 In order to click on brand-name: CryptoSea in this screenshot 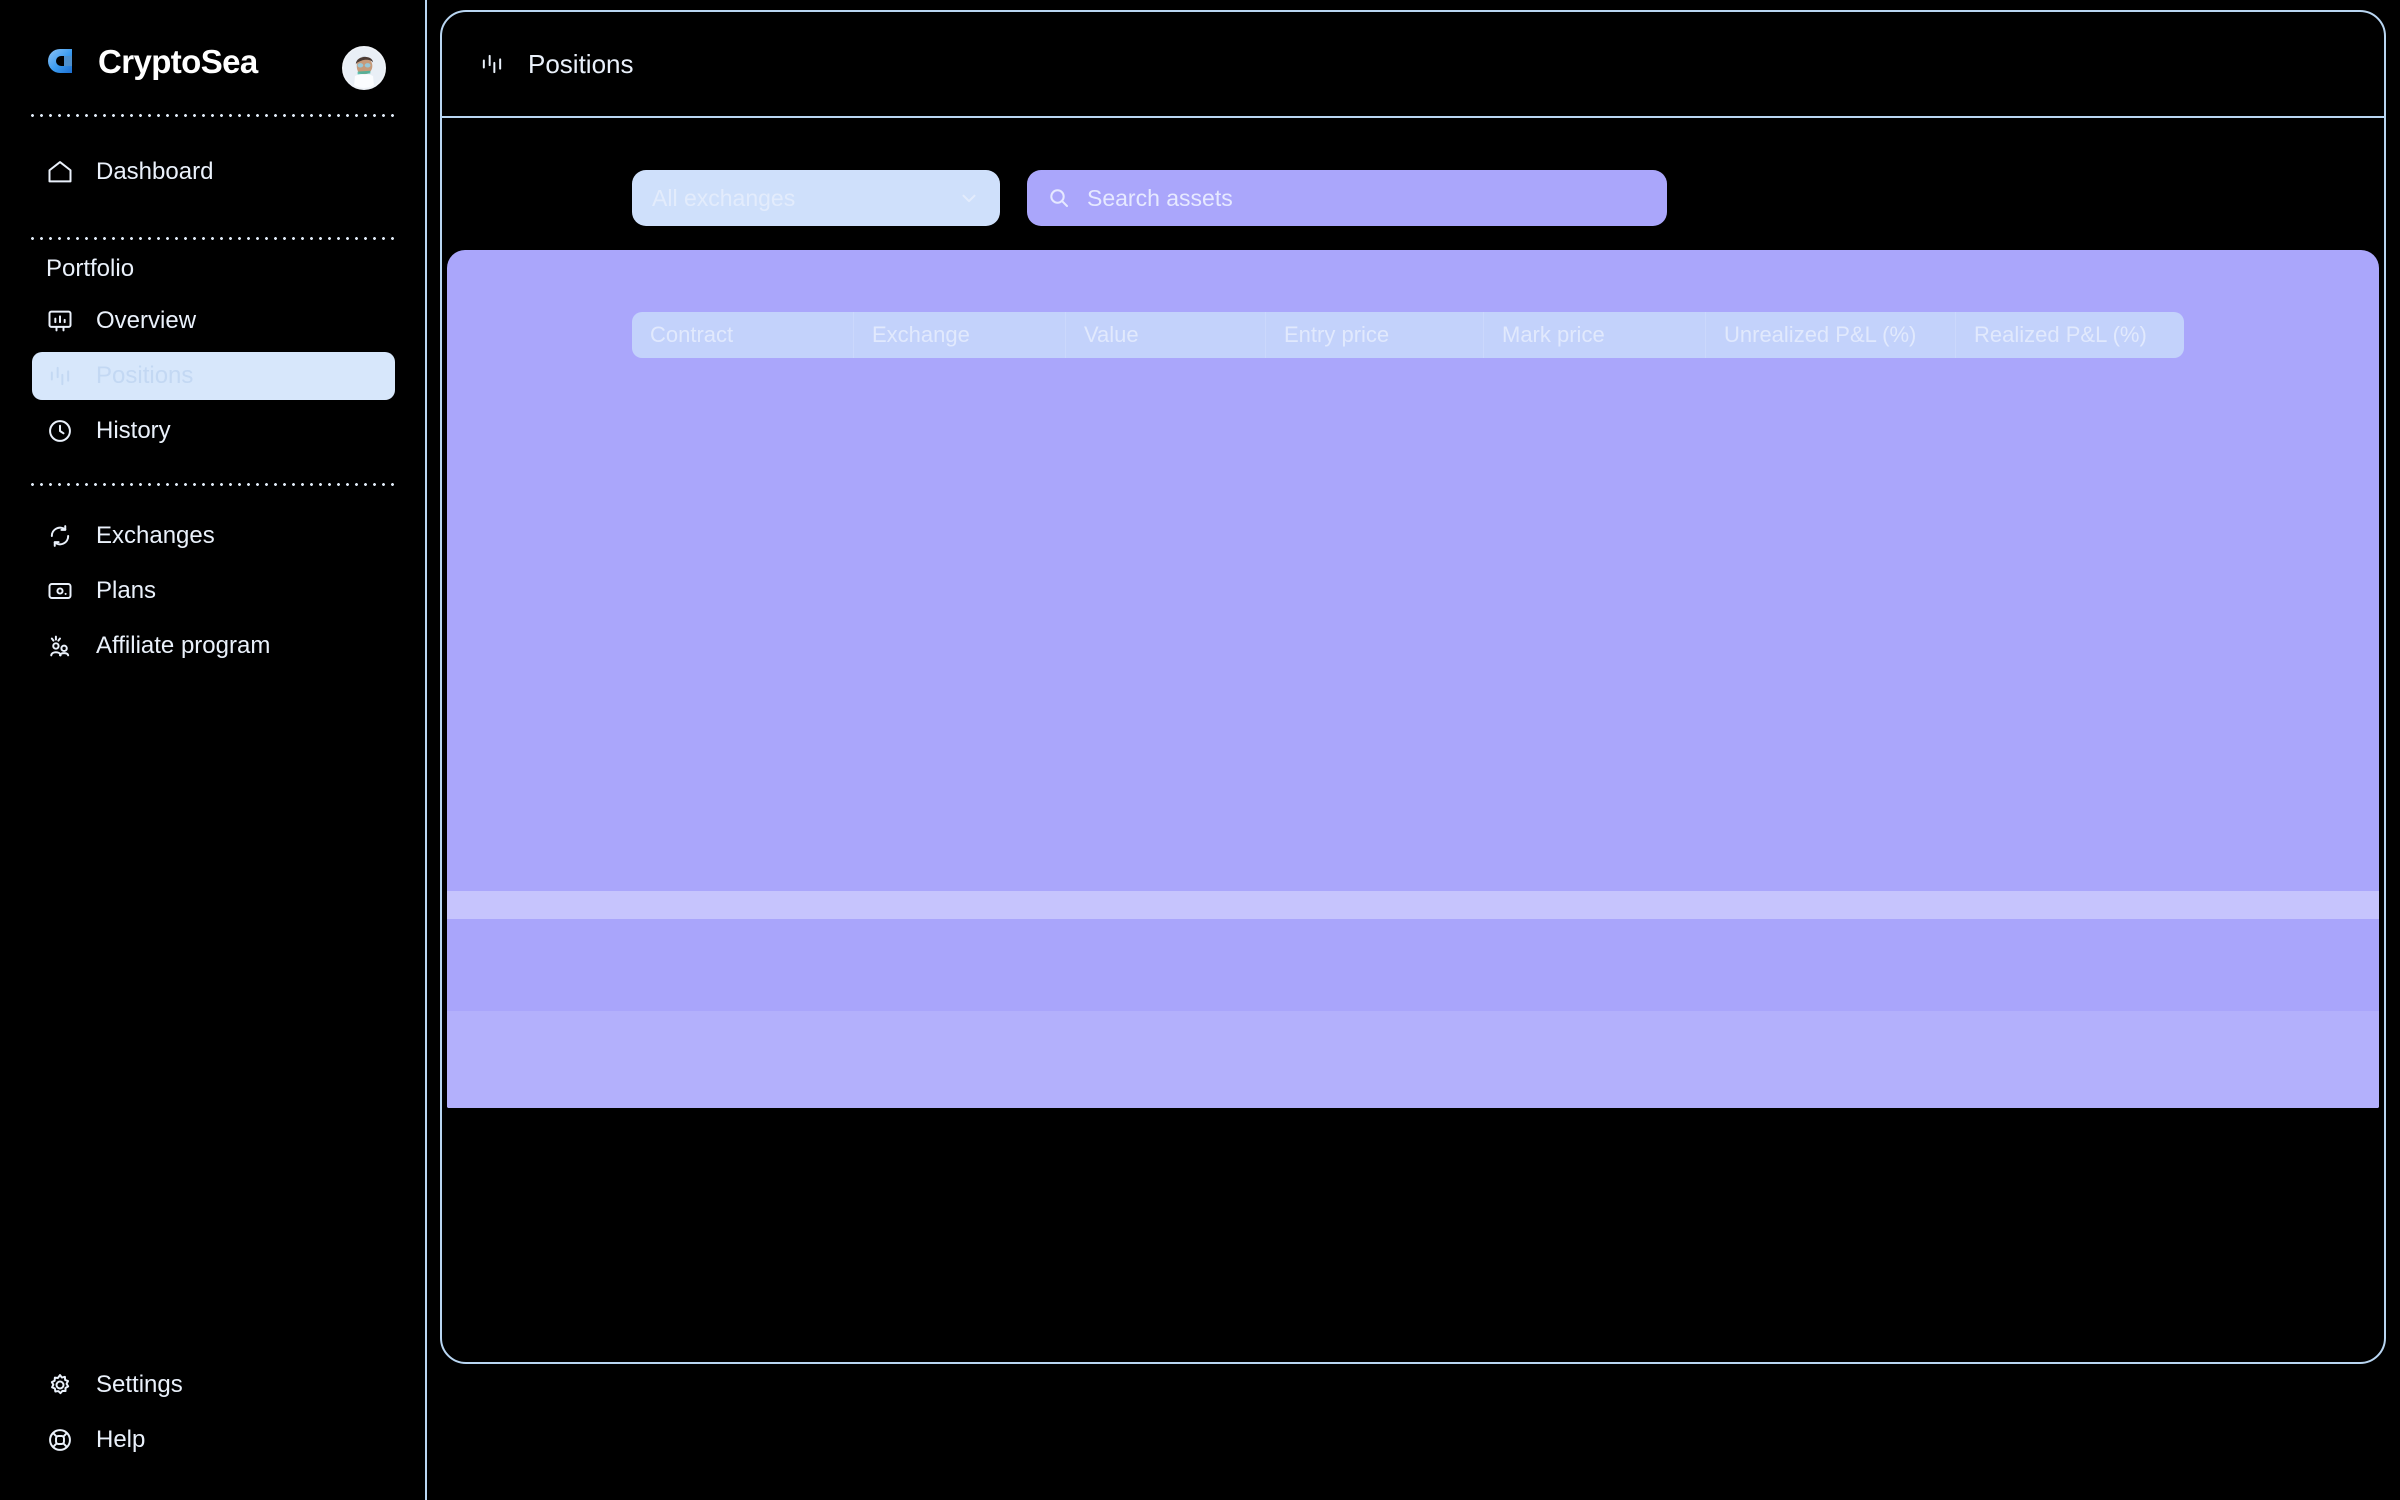, I will do `click(178, 61)`.